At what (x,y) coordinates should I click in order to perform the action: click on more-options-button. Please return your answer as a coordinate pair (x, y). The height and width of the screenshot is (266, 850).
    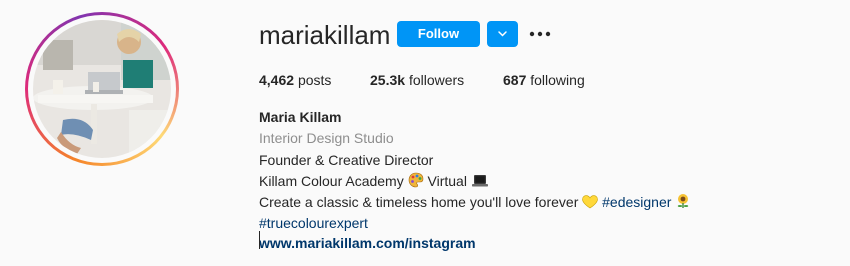
    Looking at the image, I should click on (540, 34).